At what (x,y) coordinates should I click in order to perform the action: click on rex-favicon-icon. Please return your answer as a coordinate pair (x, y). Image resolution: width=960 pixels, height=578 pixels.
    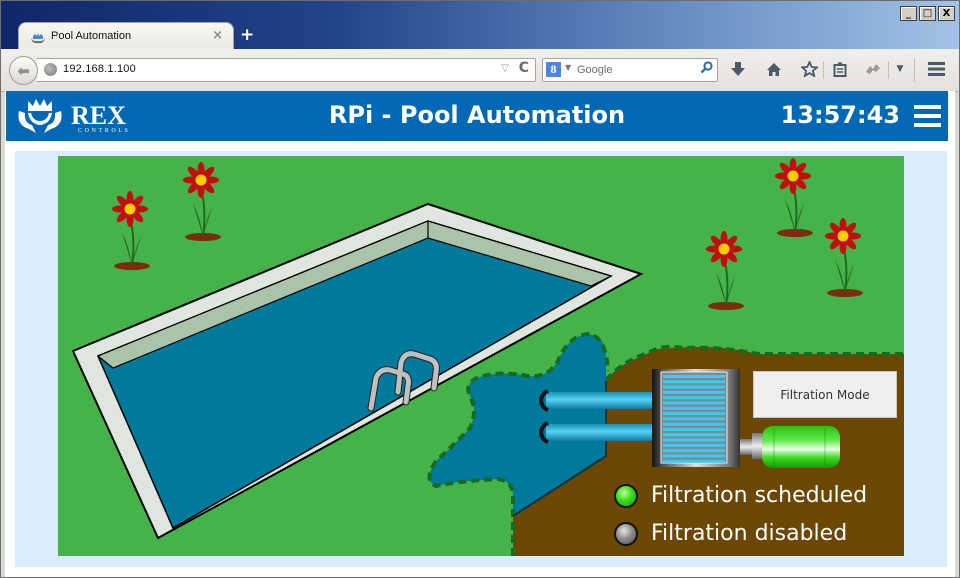
    Looking at the image, I should click on (38, 39).